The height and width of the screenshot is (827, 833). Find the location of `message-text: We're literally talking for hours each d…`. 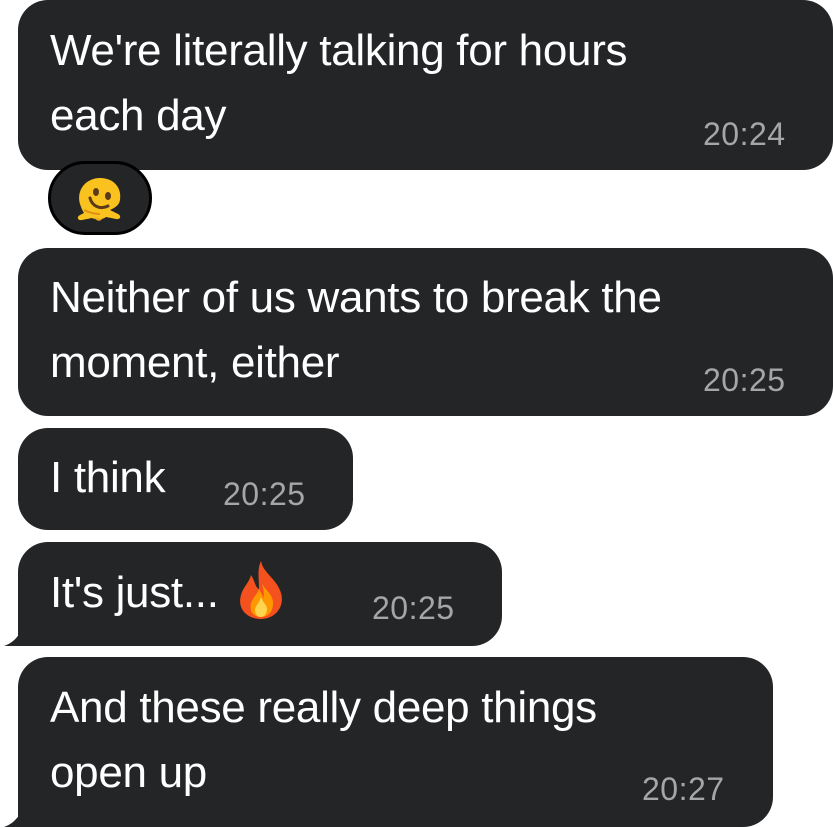

message-text: We're literally talking for hours each d… is located at coordinates (339, 83).